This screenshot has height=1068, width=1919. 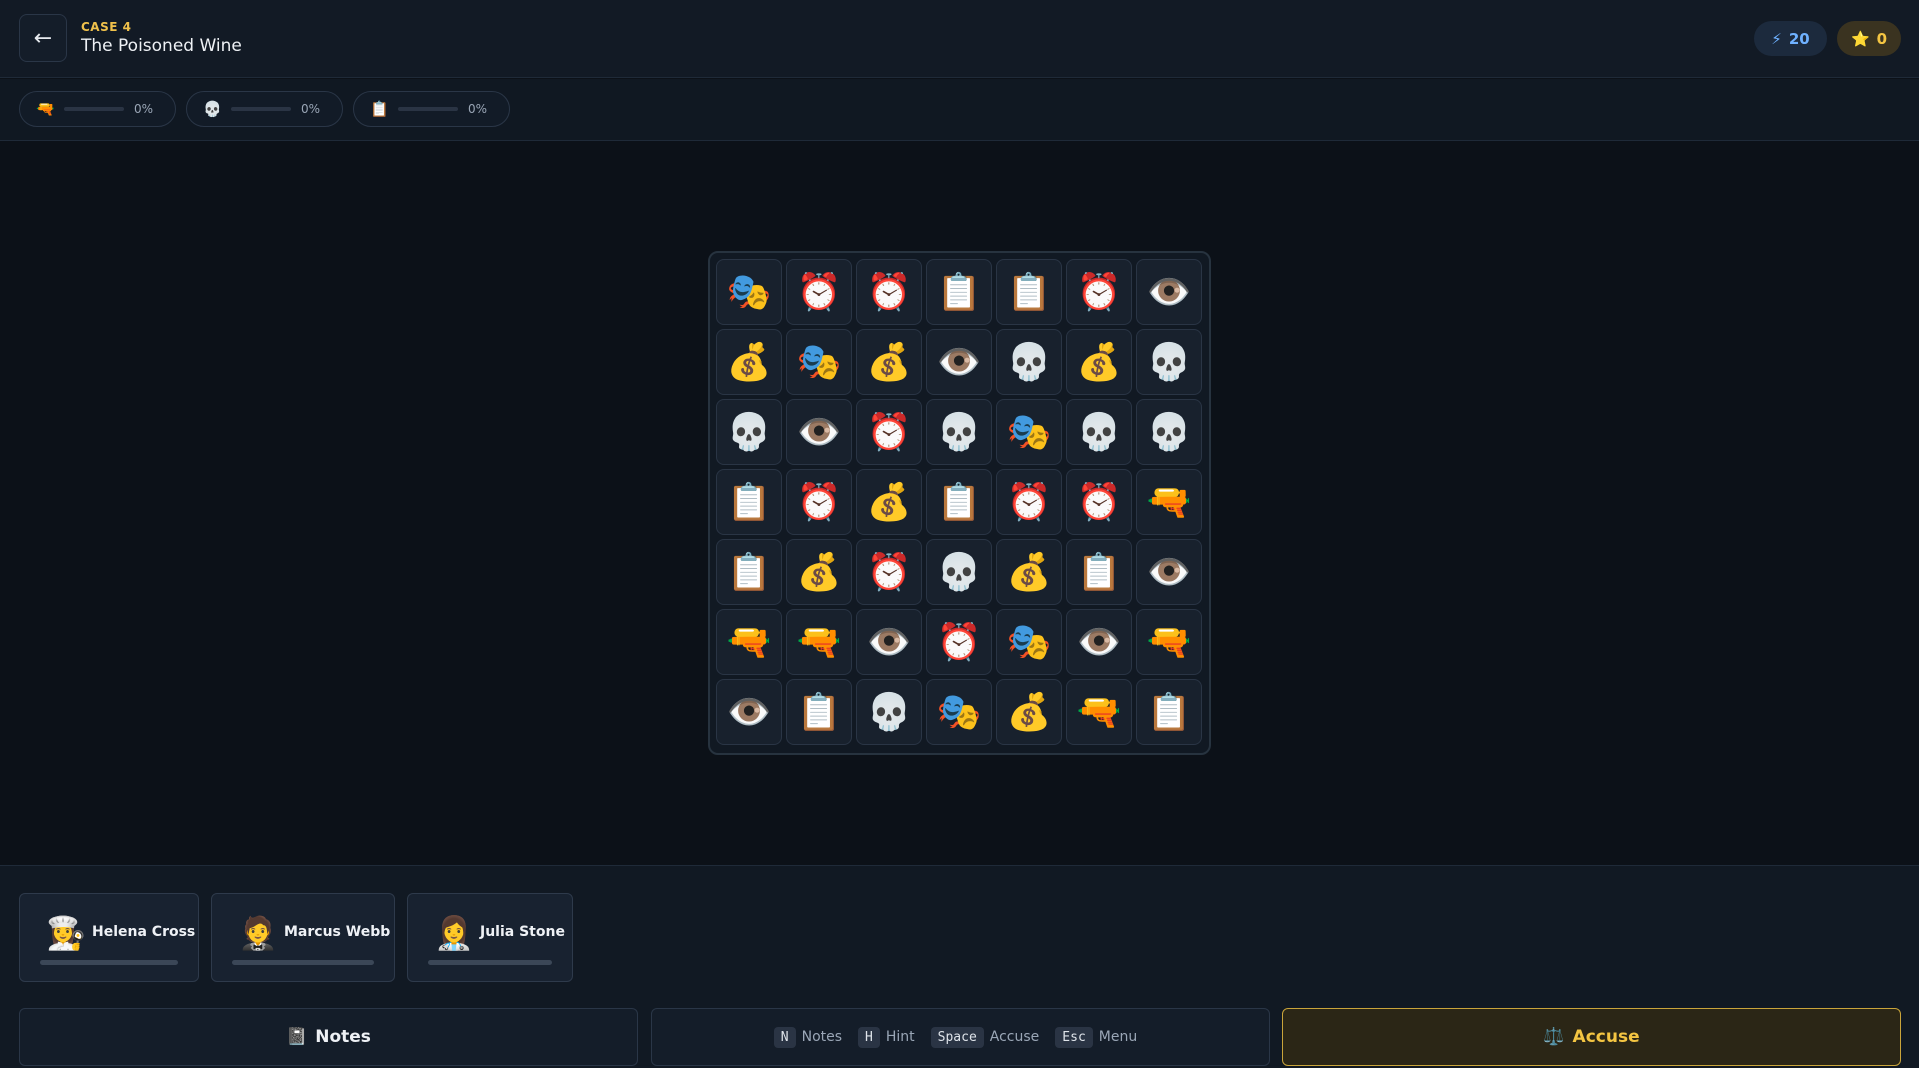 I want to click on shortcut-label: Hint, so click(x=900, y=1037).